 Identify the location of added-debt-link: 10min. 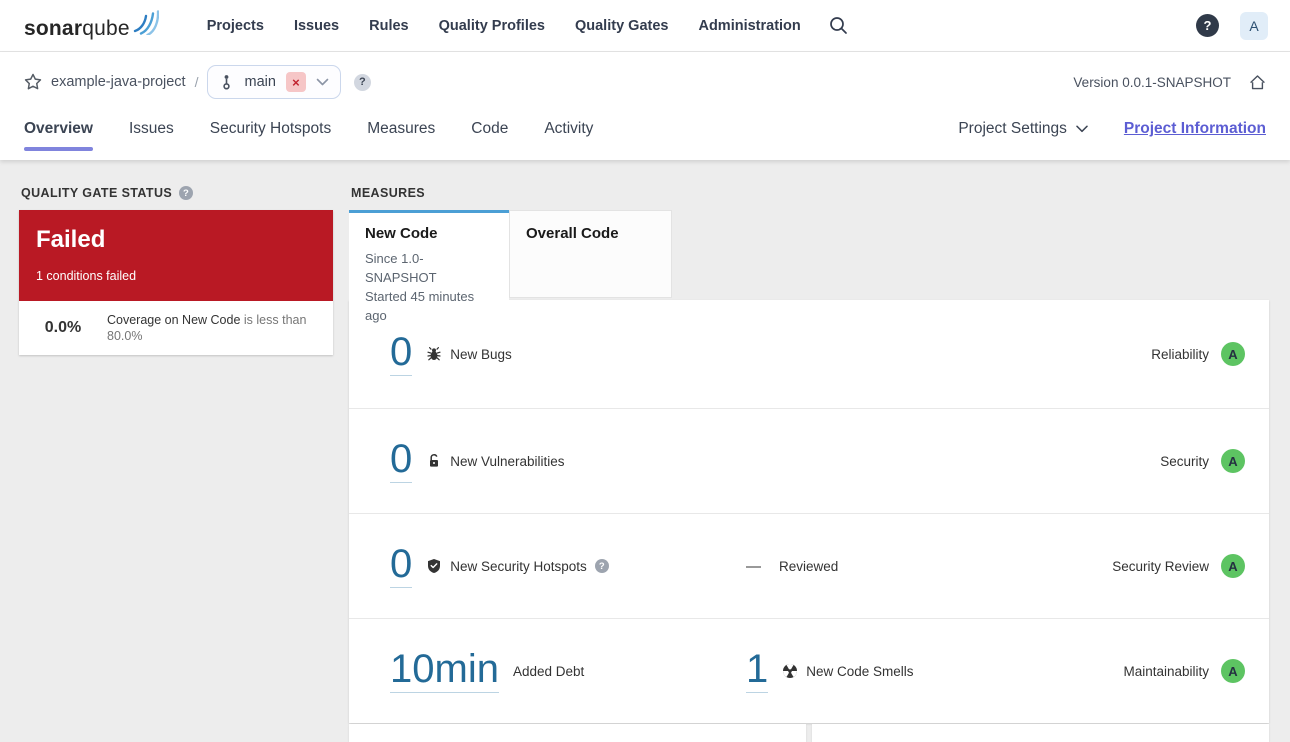
(444, 671).